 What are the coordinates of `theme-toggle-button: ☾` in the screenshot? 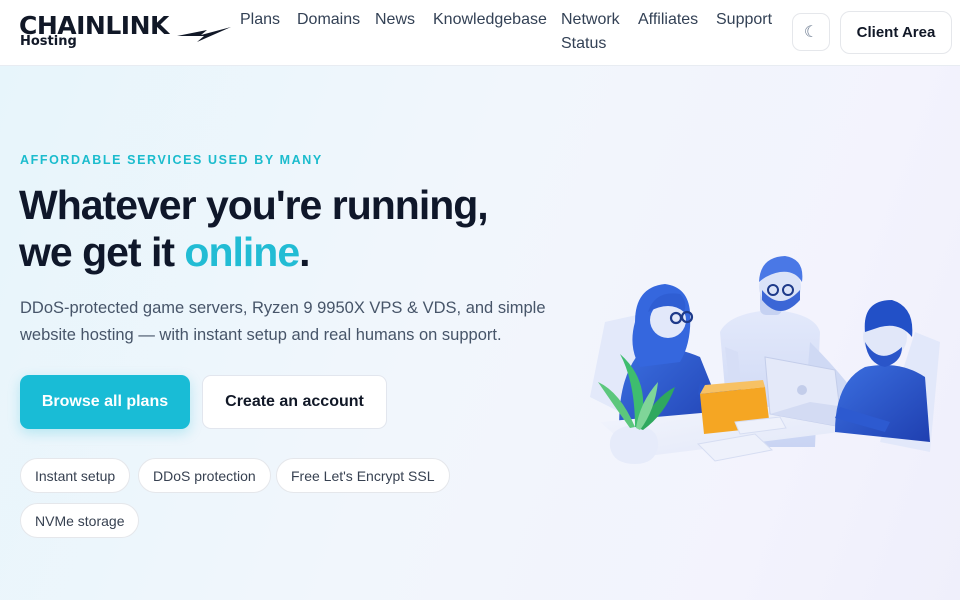 It's located at (811, 32).